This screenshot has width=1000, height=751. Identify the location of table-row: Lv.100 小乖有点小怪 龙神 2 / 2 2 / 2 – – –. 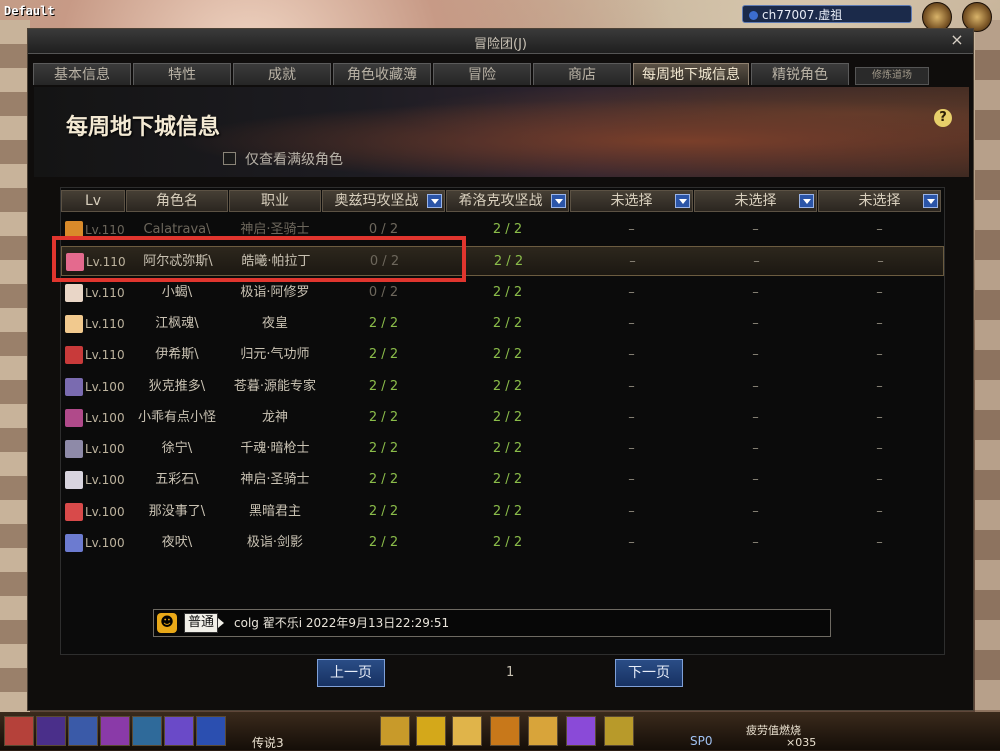
(502, 418).